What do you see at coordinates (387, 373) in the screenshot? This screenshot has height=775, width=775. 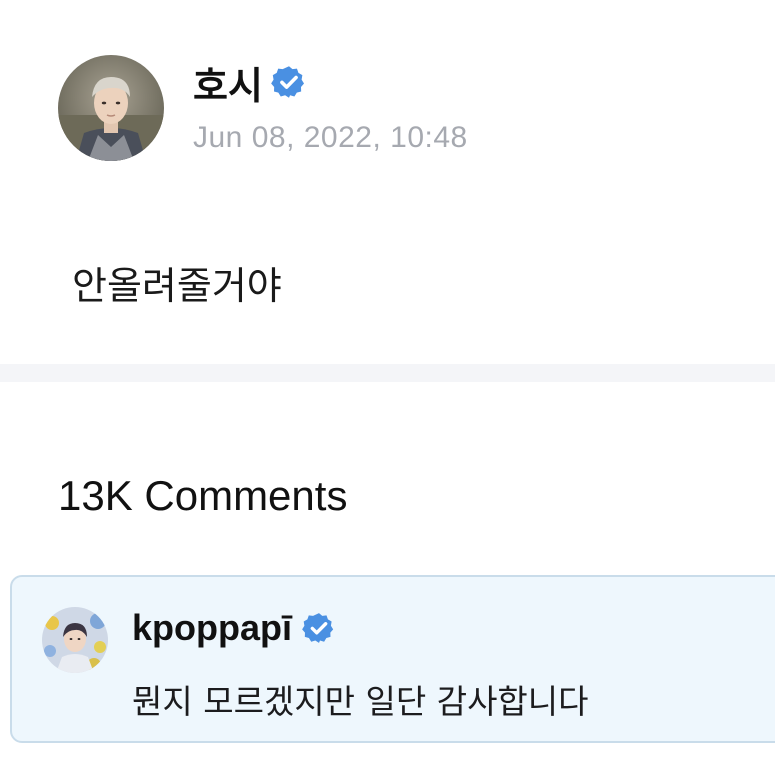 I see `section-divider` at bounding box center [387, 373].